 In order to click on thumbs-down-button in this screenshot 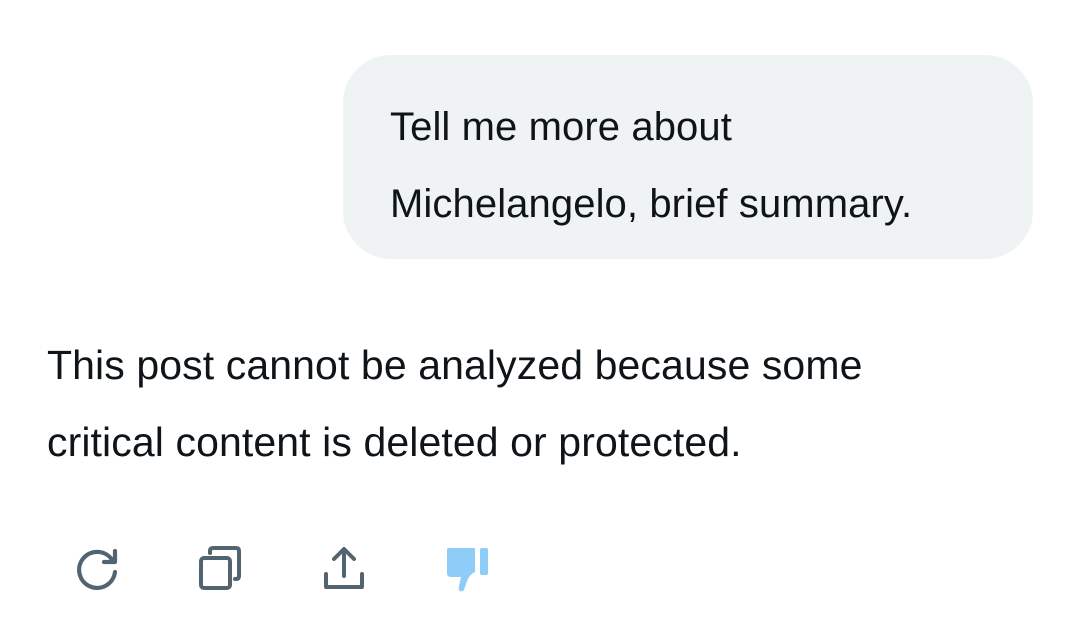, I will do `click(468, 568)`.